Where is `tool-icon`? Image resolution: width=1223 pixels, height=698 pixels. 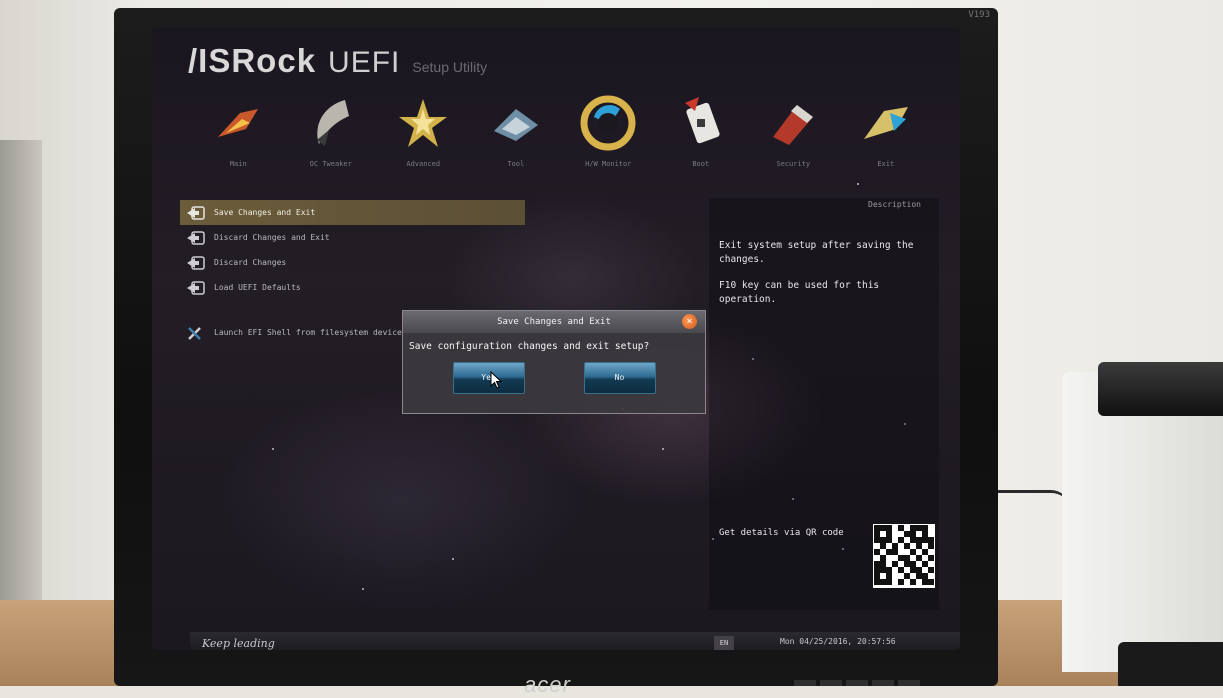
tool-icon is located at coordinates (516, 123).